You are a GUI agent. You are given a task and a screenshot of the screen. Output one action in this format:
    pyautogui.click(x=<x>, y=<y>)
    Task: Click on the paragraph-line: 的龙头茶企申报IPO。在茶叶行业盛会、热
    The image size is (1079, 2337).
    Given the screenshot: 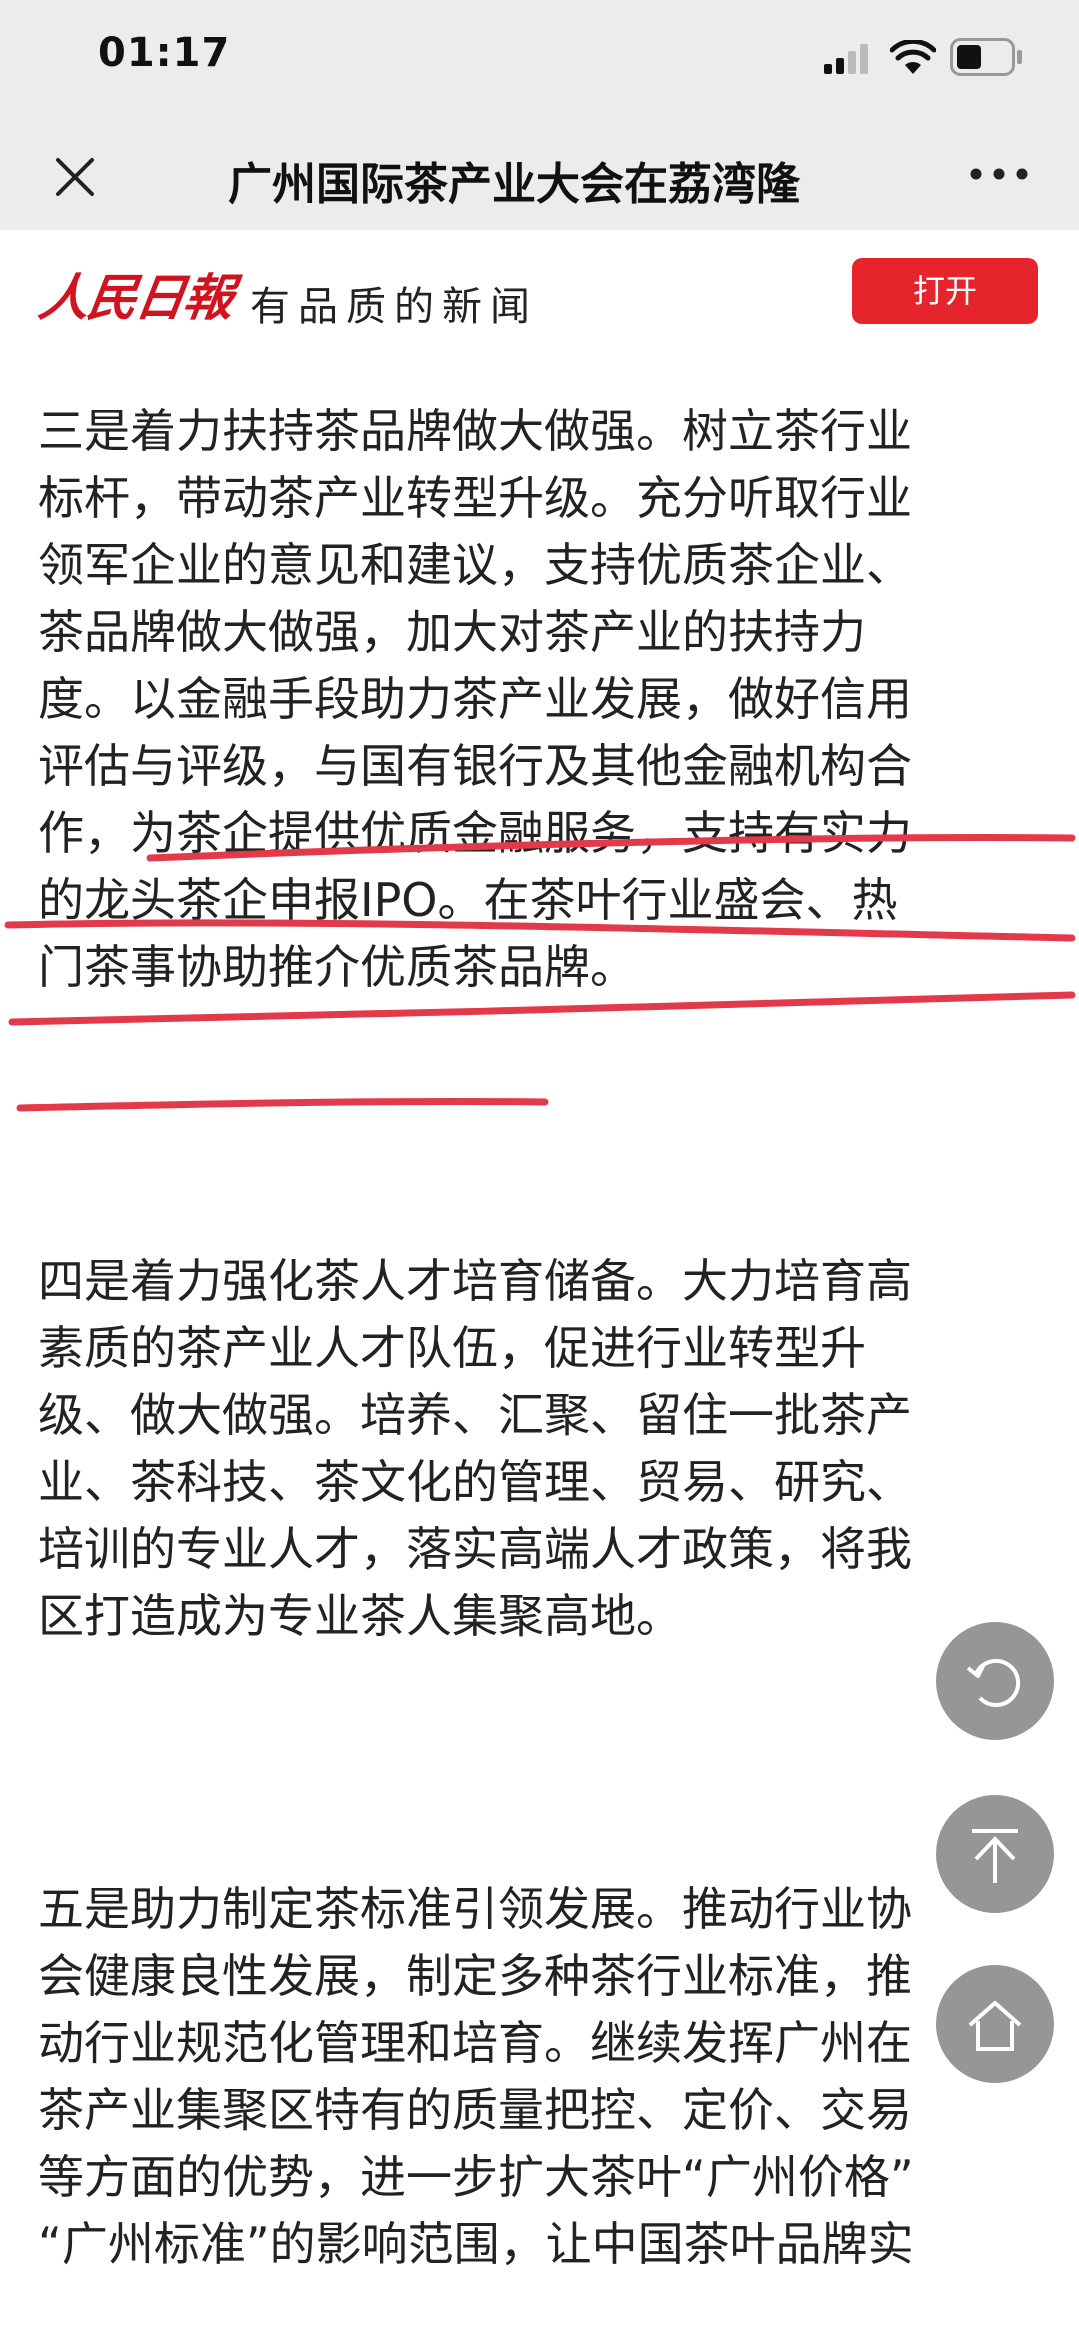 What is the action you would take?
    pyautogui.click(x=468, y=900)
    